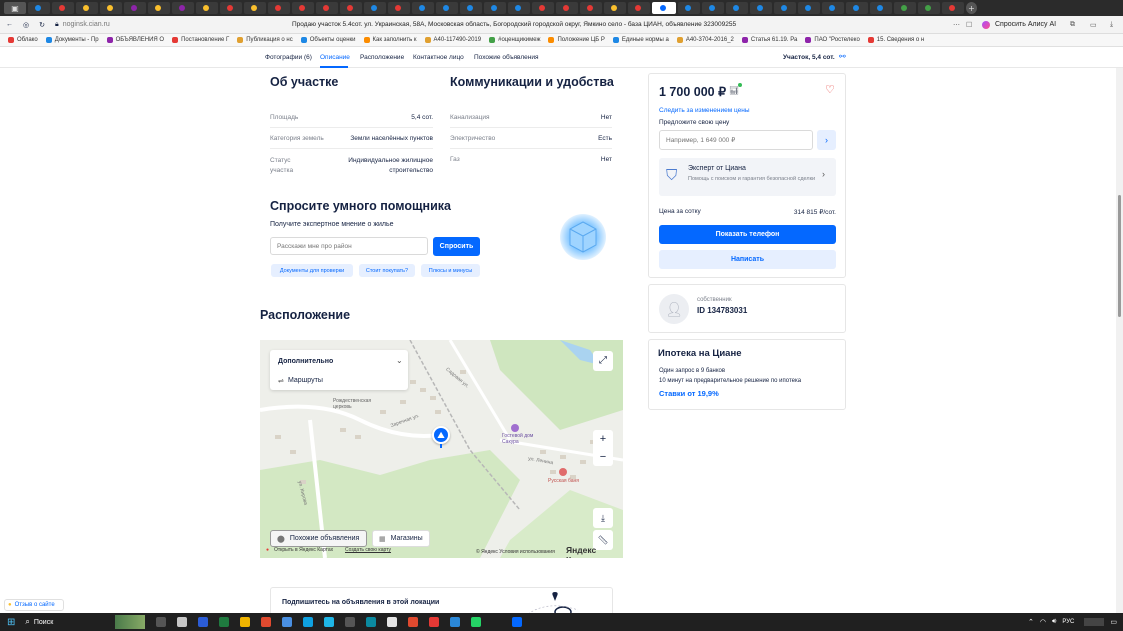 The image size is (1123, 631). Describe the element at coordinates (689, 393) in the screenshot. I see `mortgage-rate-link: Ставки от 19,9%` at that location.